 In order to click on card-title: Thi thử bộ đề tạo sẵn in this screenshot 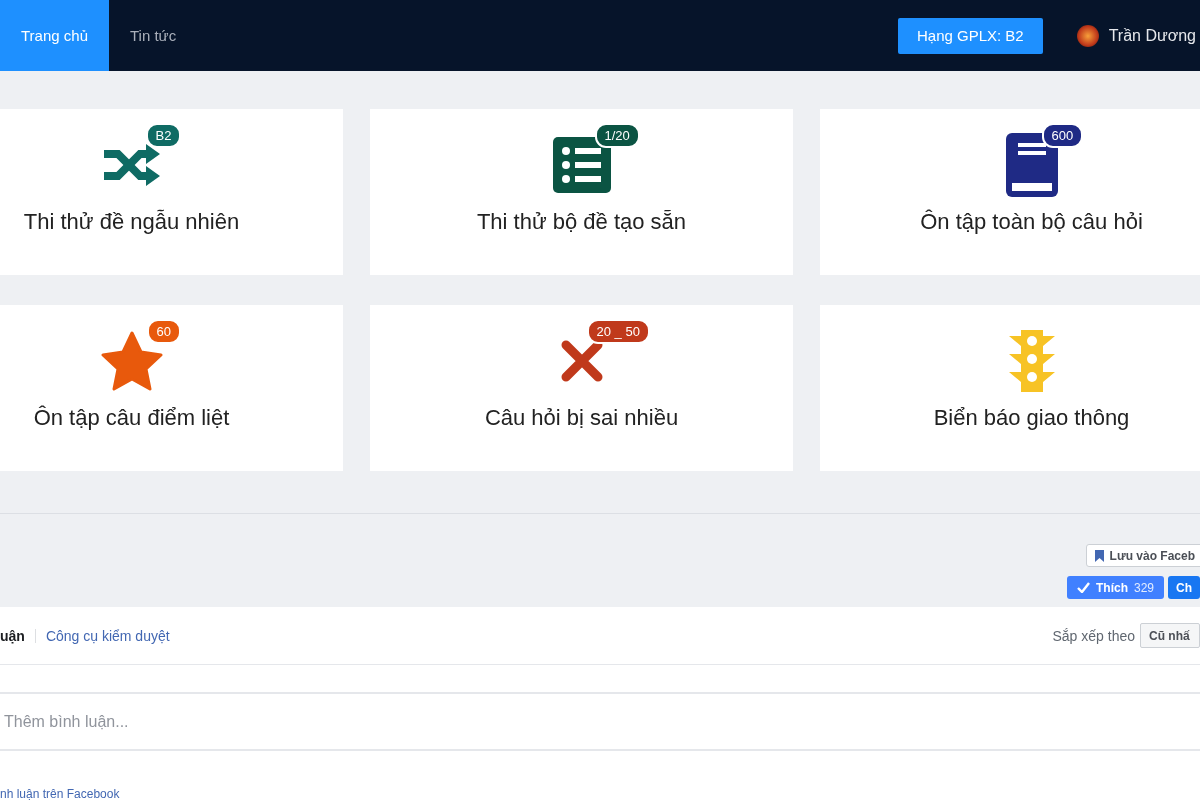, I will do `click(581, 222)`.